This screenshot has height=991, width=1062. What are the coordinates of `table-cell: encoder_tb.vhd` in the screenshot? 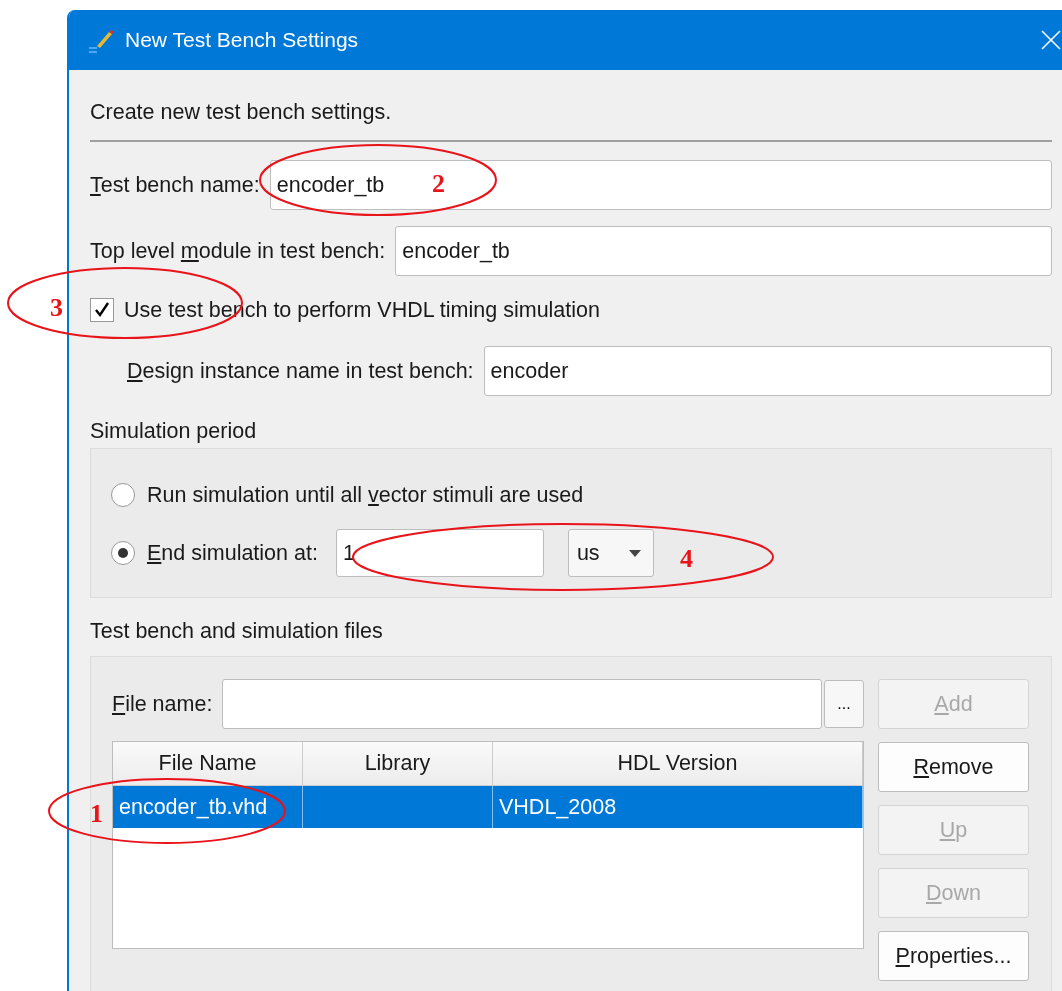 It's located at (208, 807).